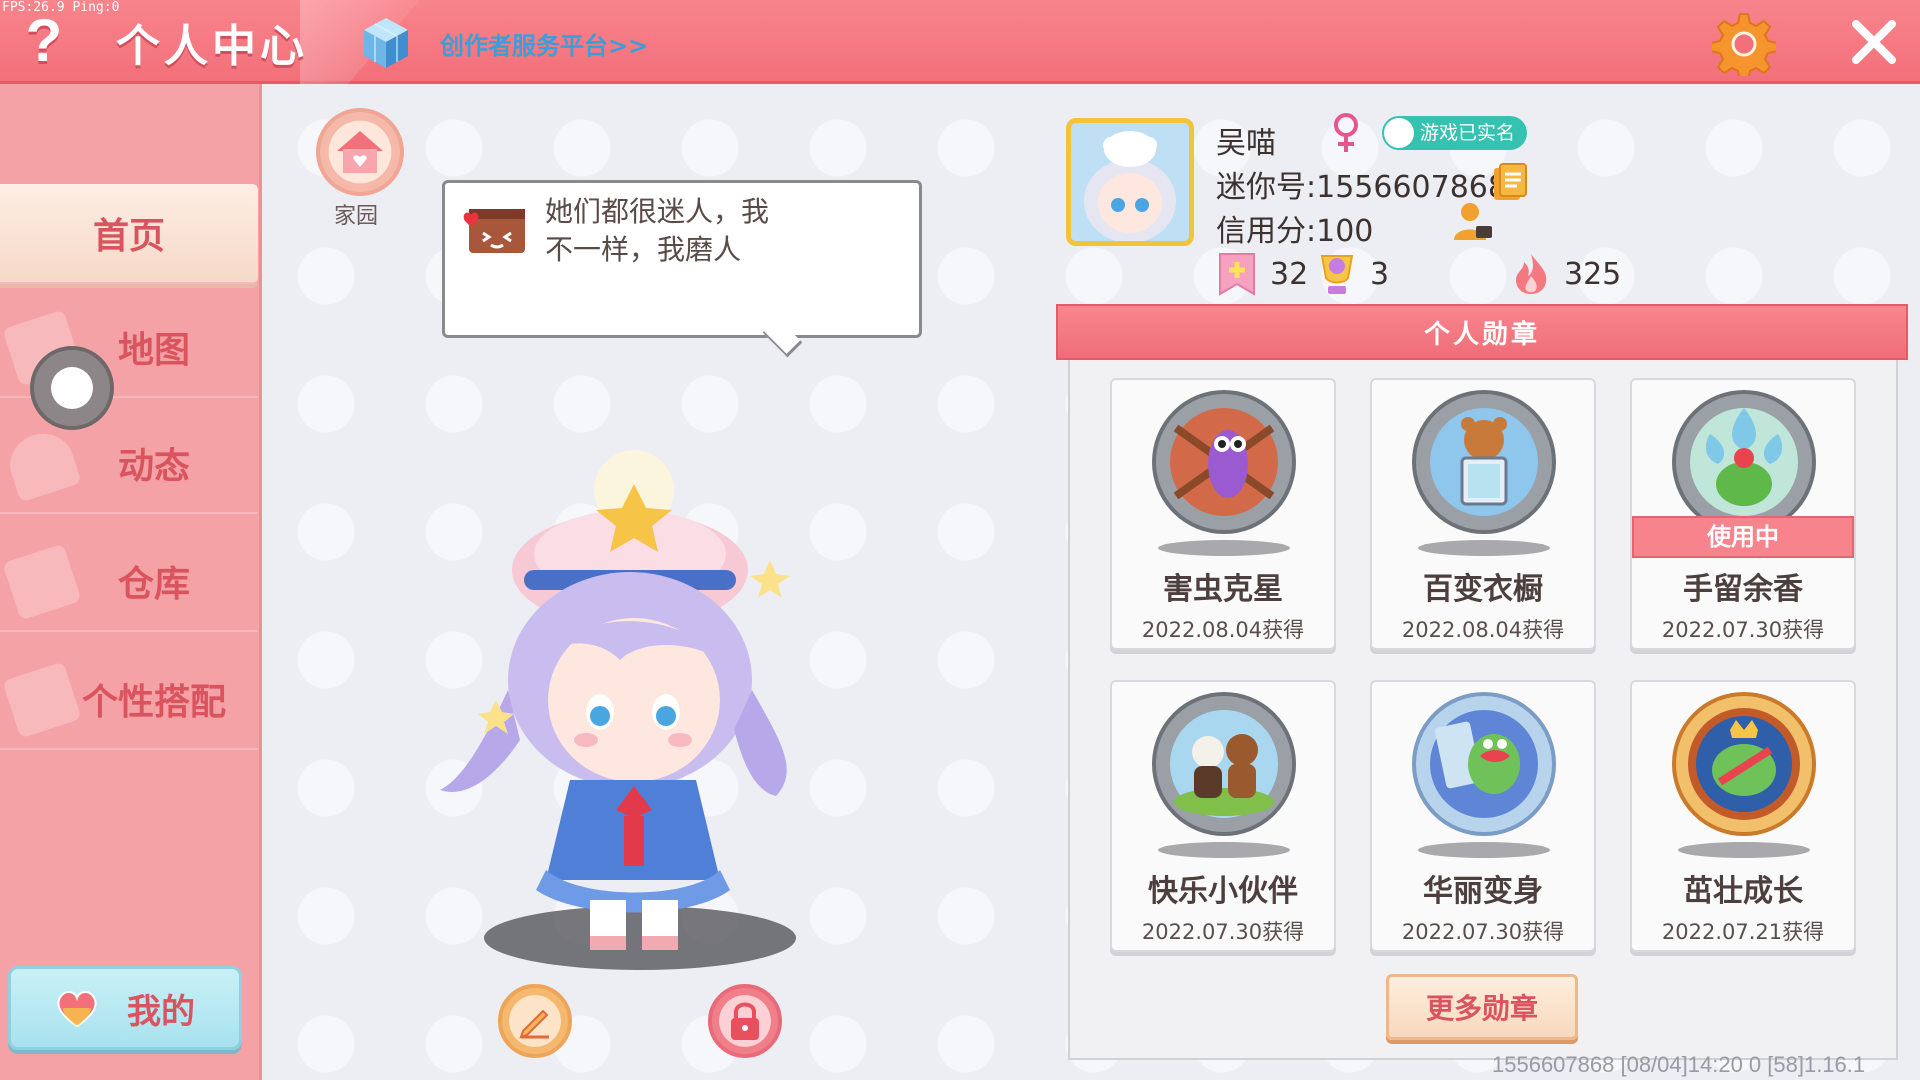 The image size is (1920, 1080). Describe the element at coordinates (1679, 1064) in the screenshot. I see `footer-info: 1556607868 [08/04]14:20 0 [58]1.16.1` at that location.